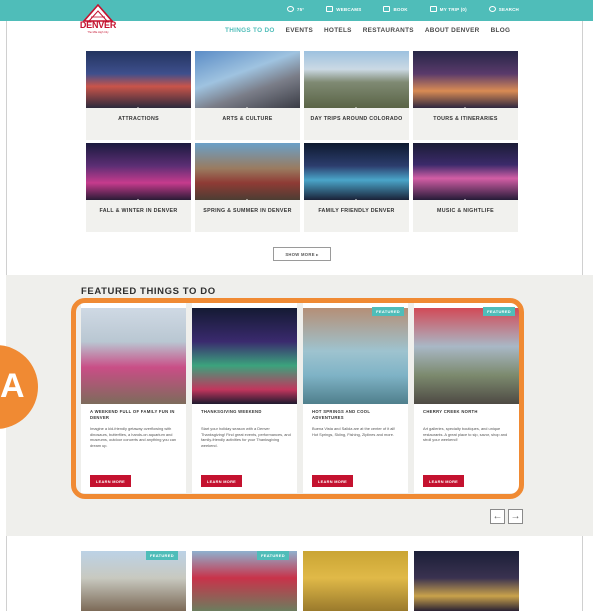 This screenshot has width=593, height=611. I want to click on utility-my-trip: MY TRIP (0), so click(448, 9).